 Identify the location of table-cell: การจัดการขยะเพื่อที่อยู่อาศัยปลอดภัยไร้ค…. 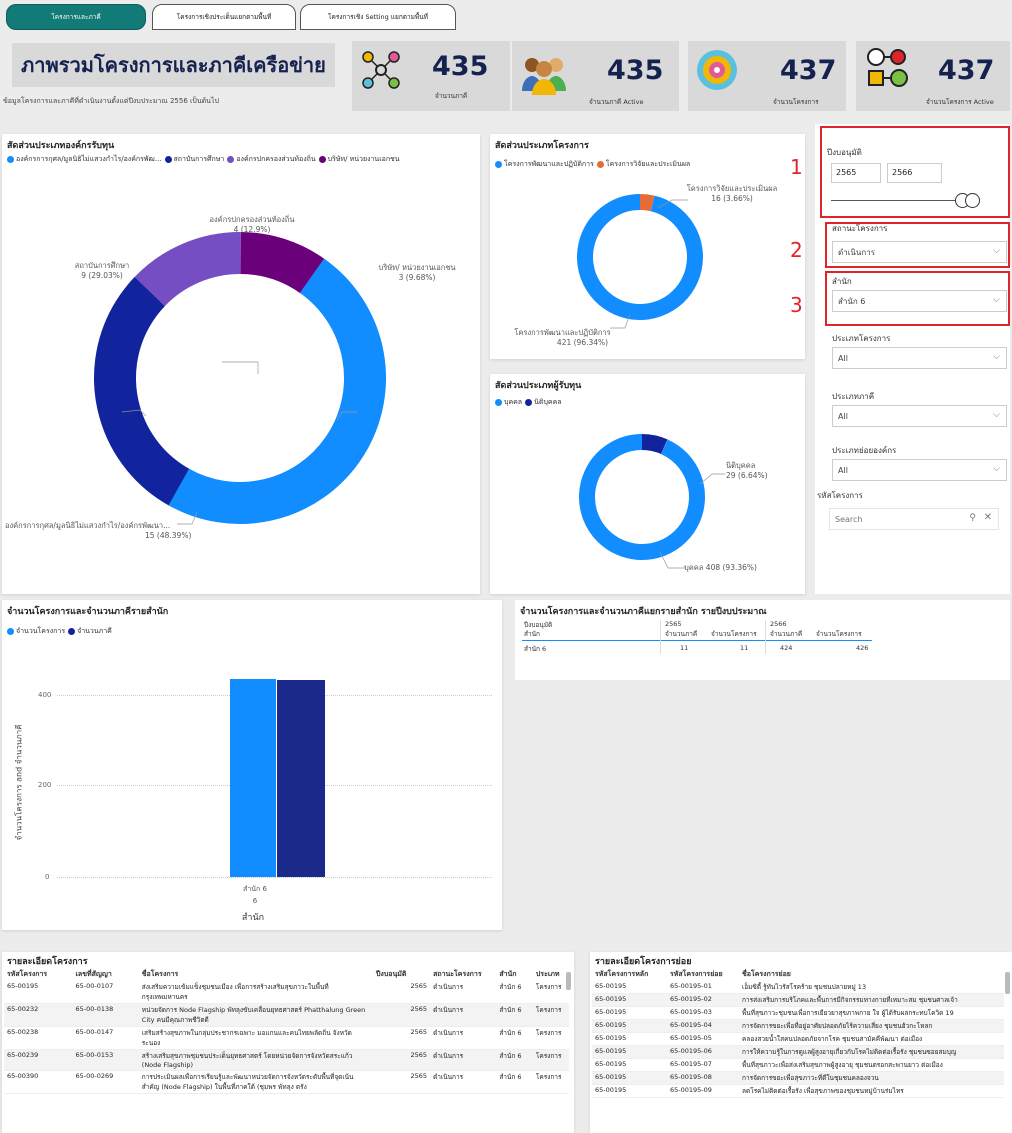
(871, 1026).